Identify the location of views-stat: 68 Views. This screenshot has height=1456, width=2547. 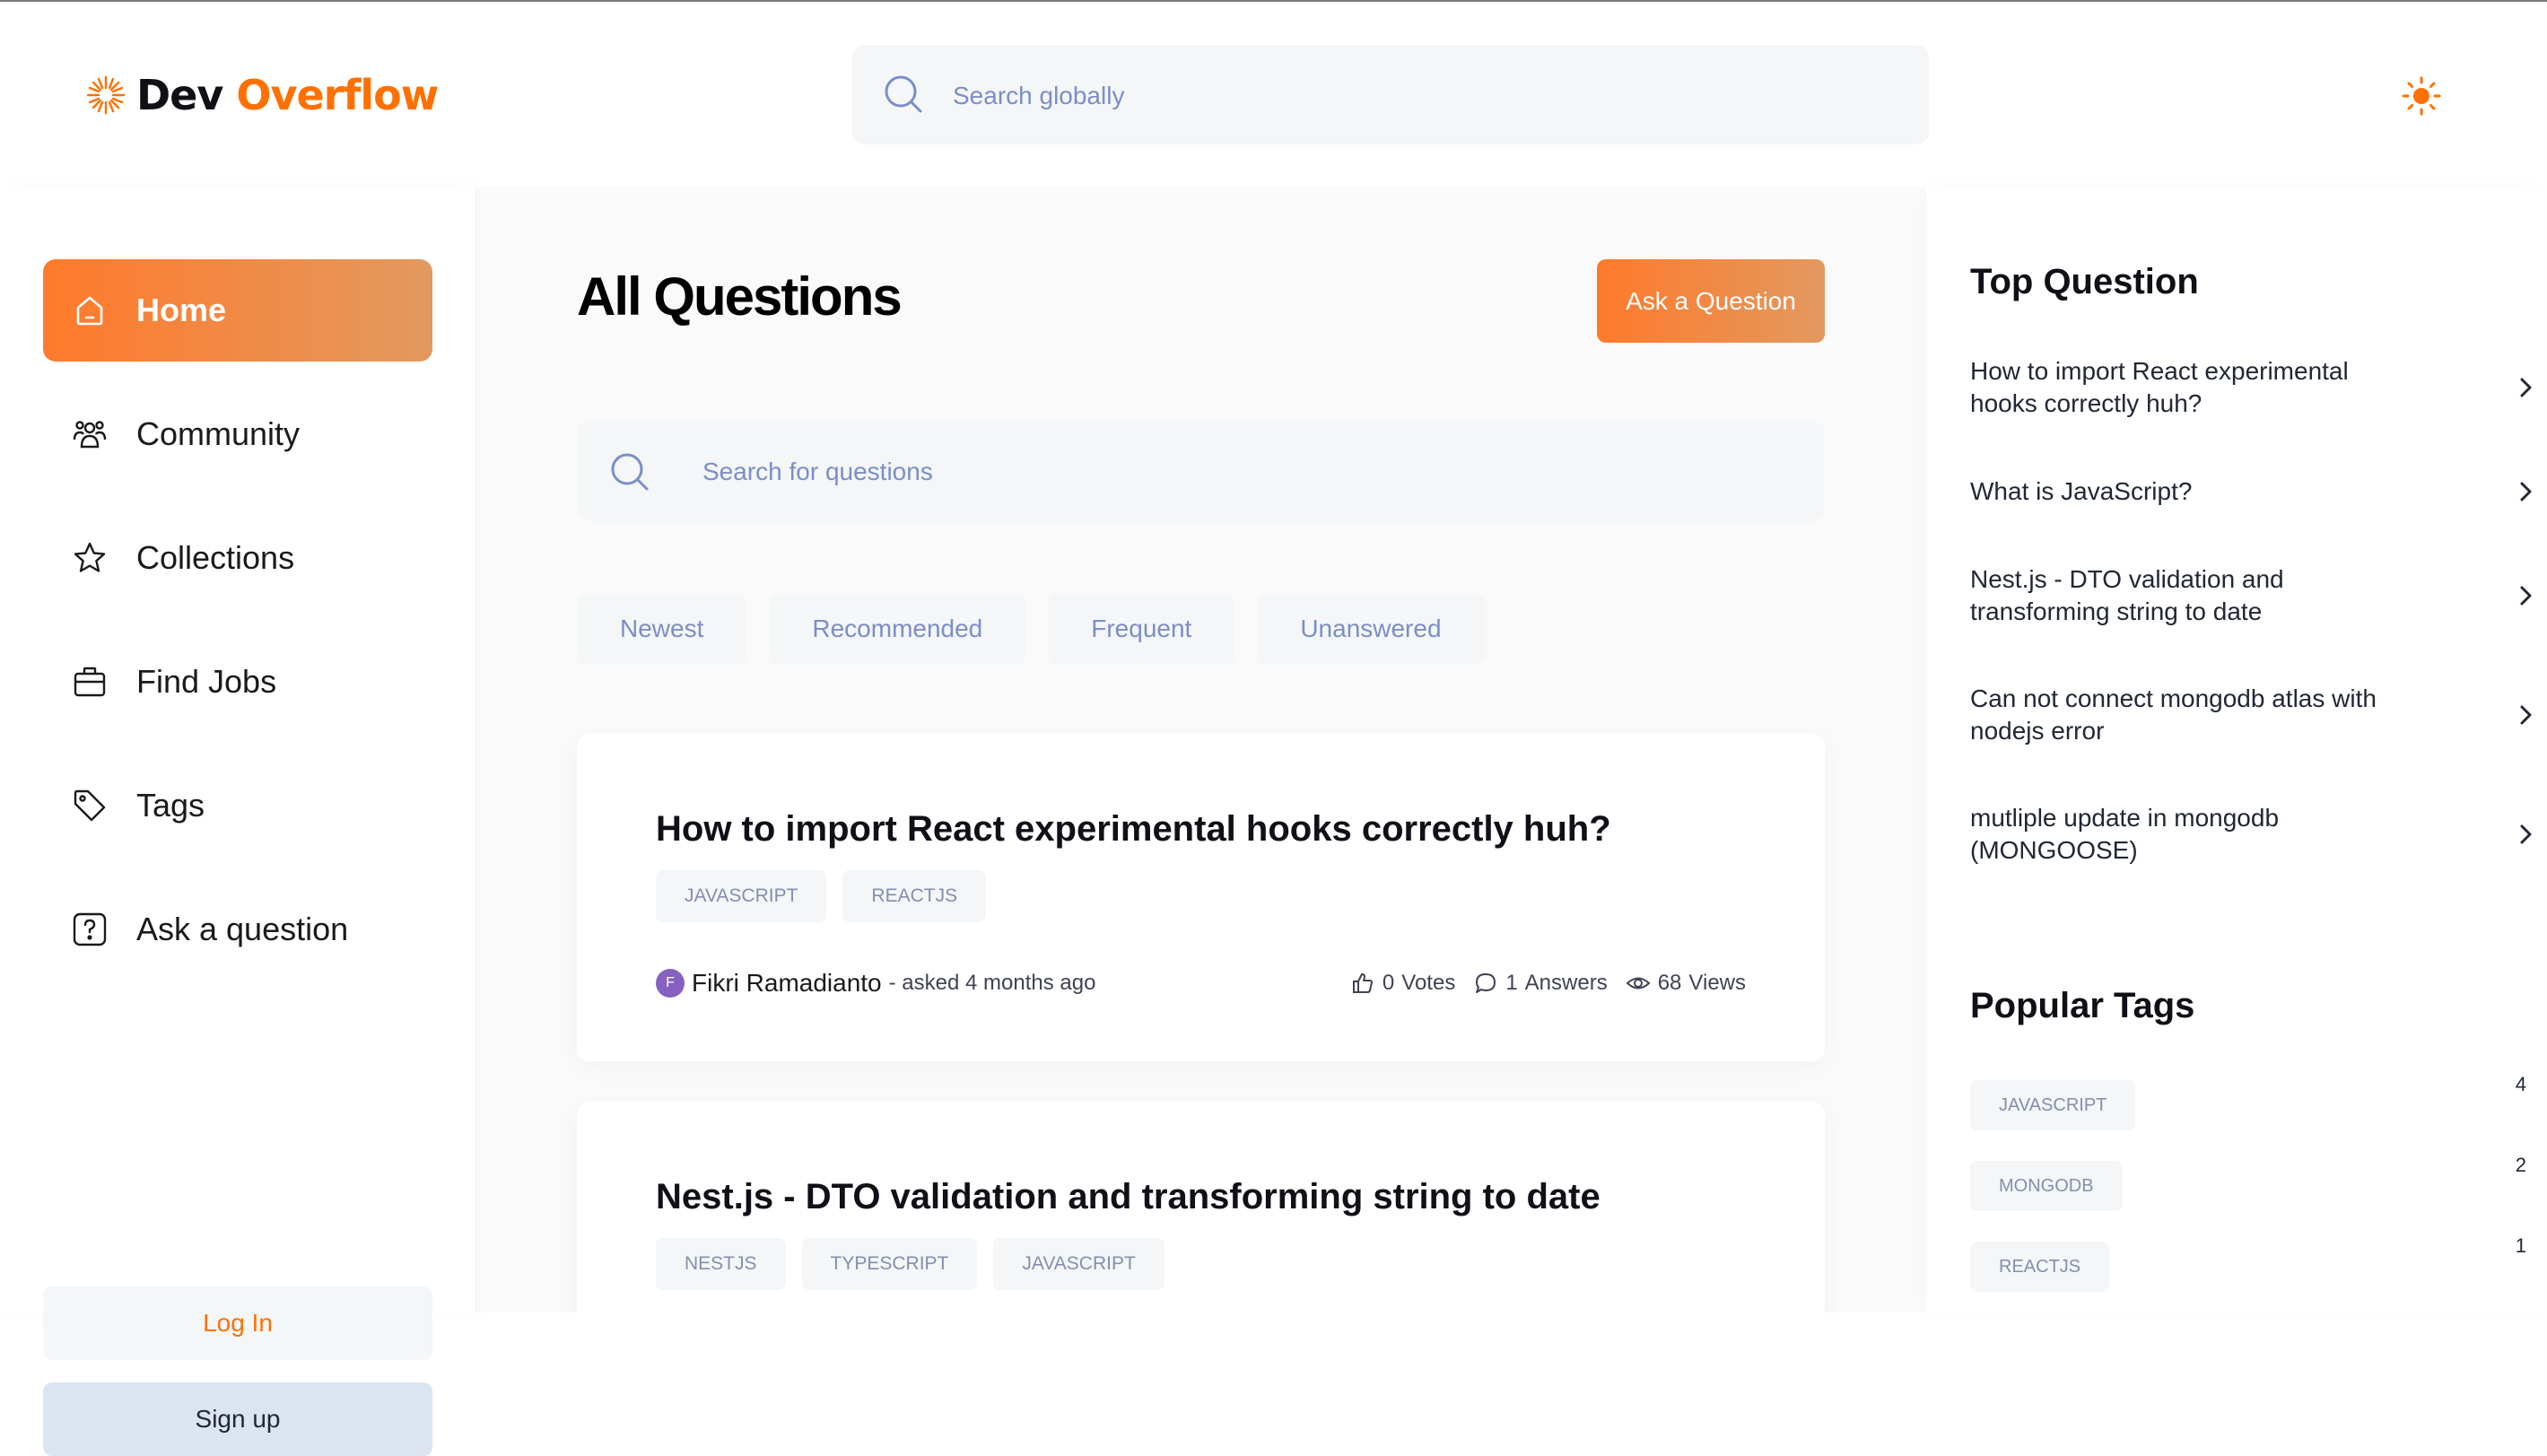
(1686, 983).